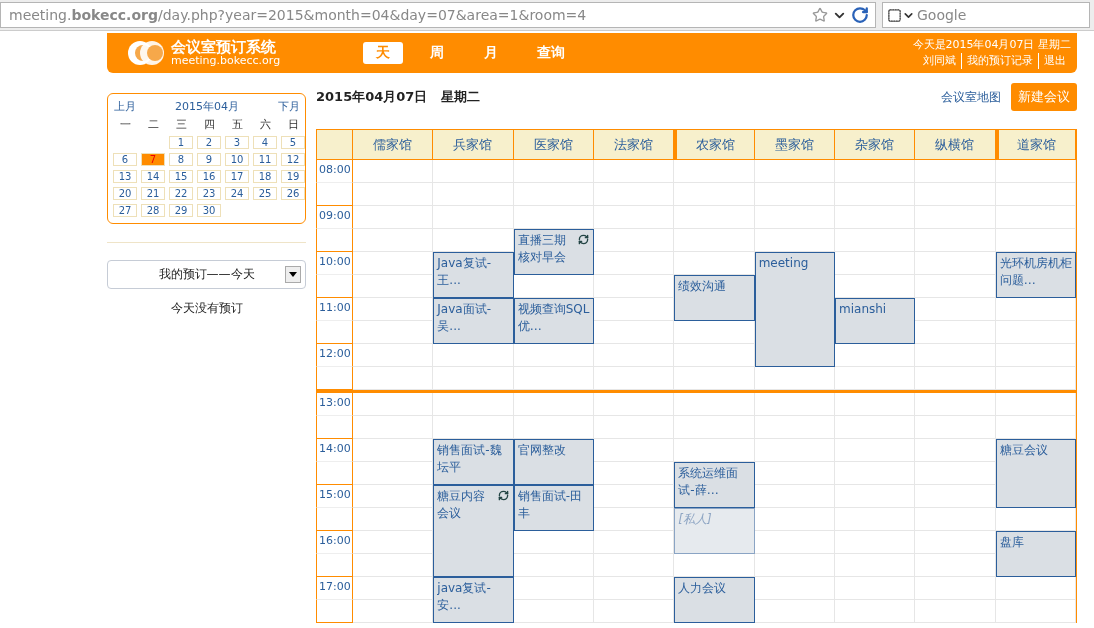 The width and height of the screenshot is (1094, 628). What do you see at coordinates (473, 531) in the screenshot?
I see `booking-block: 糖豆内容会议` at bounding box center [473, 531].